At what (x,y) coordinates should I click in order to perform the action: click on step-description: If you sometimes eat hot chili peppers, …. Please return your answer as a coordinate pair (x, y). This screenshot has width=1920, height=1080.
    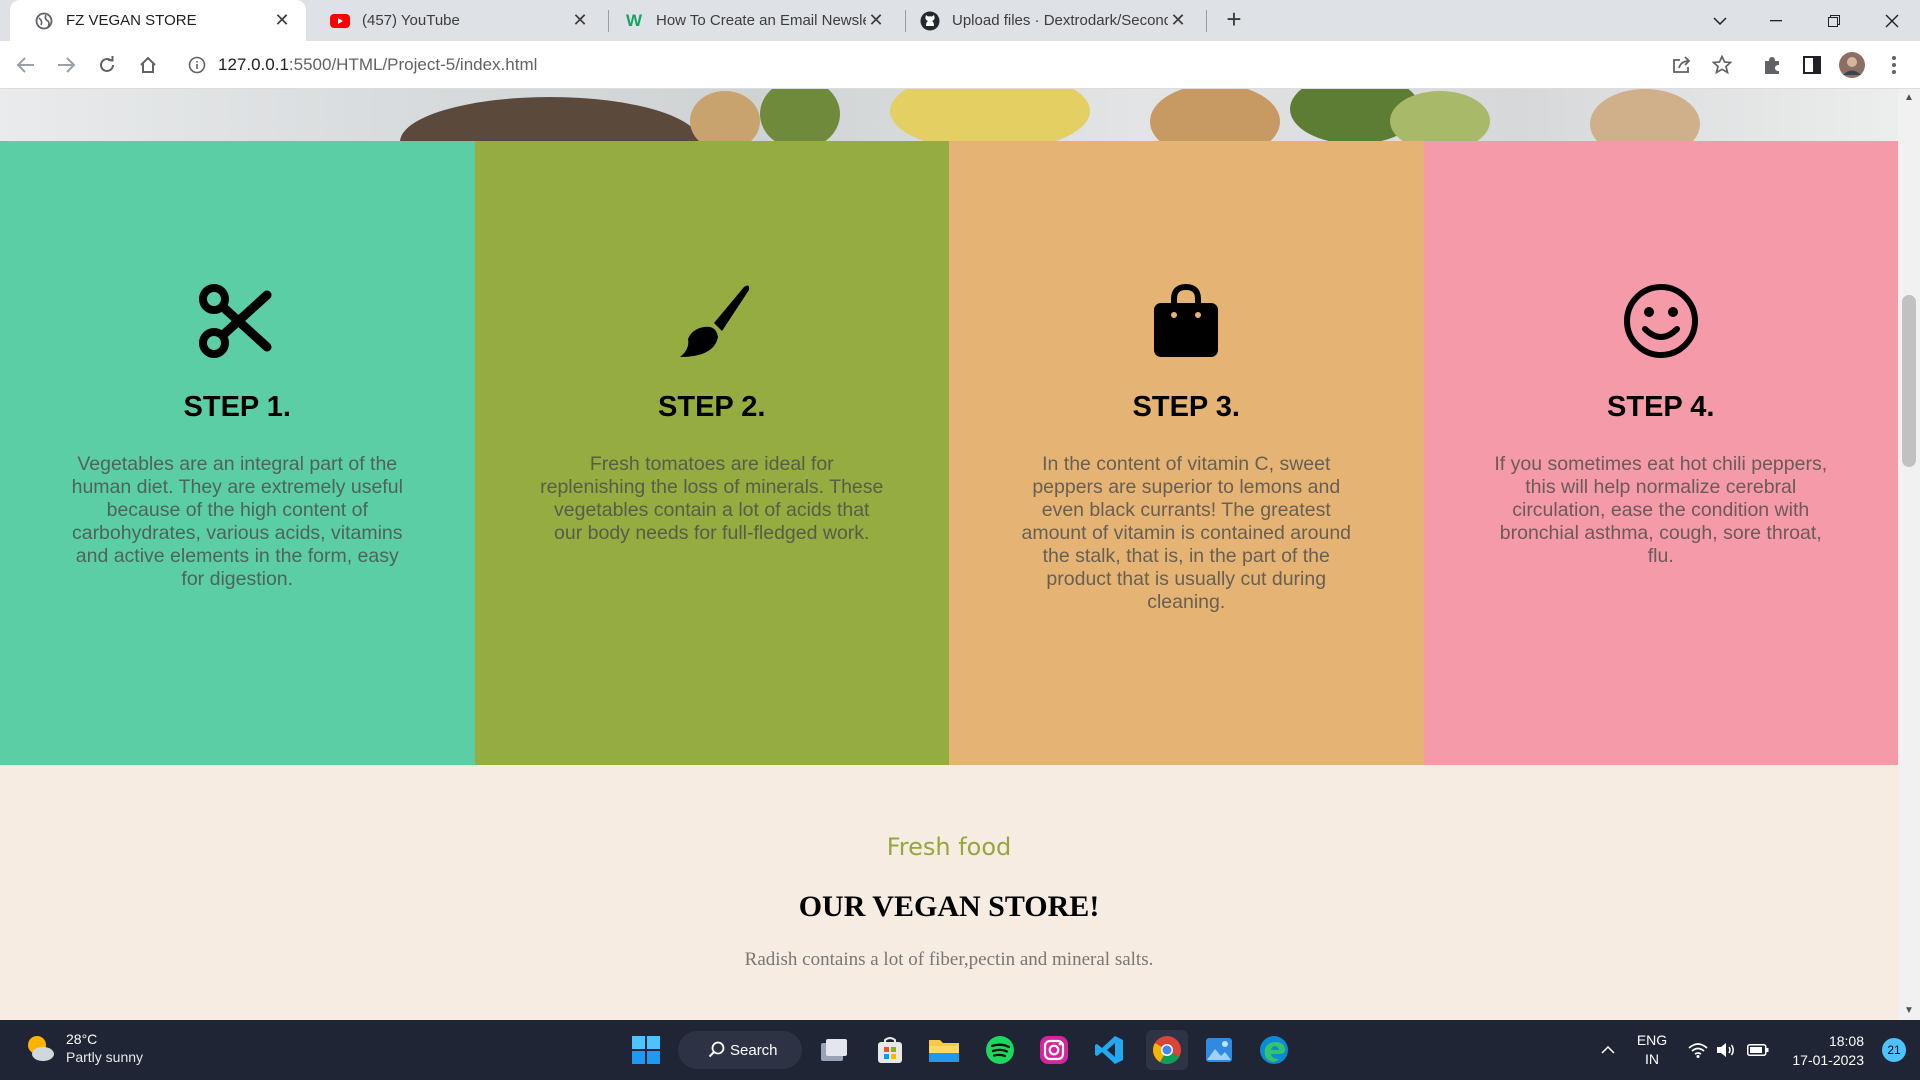
    Looking at the image, I should click on (1661, 510).